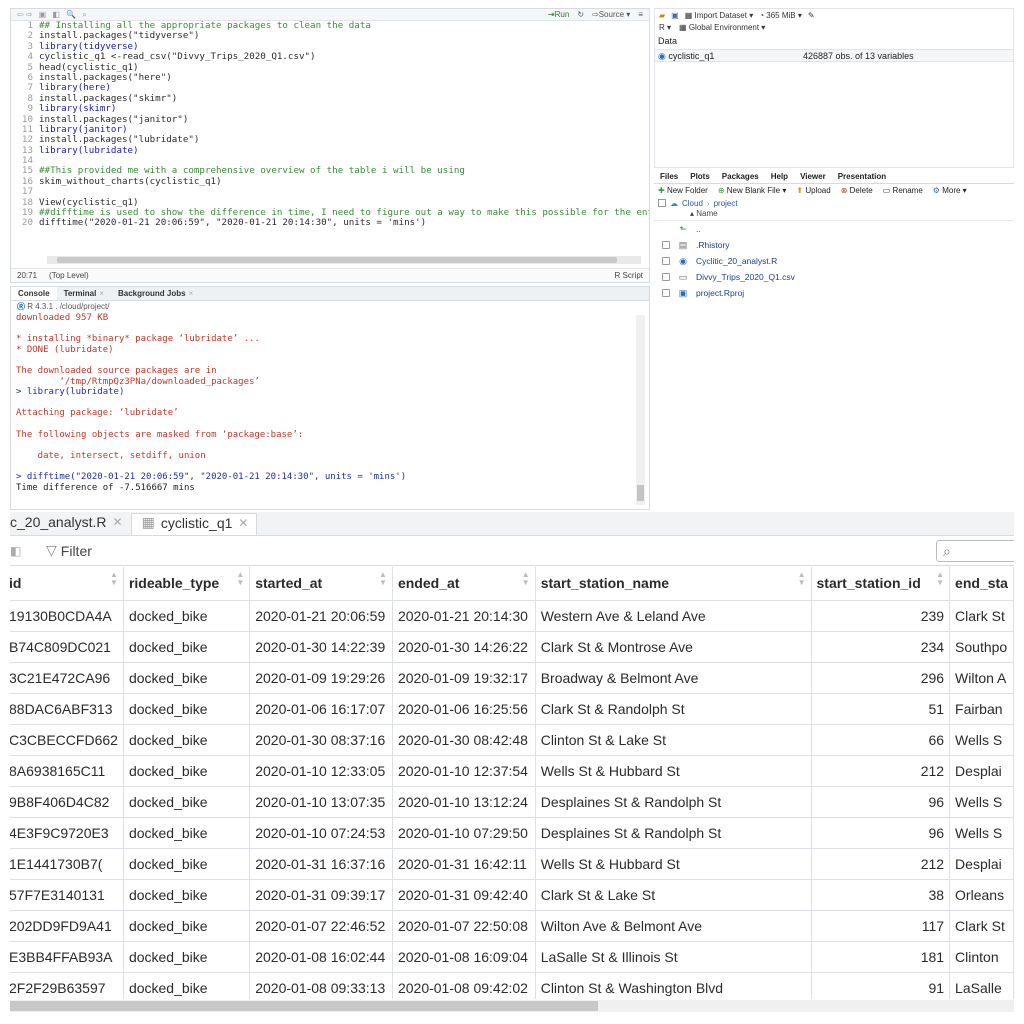  I want to click on grid-horizontal-scrollbar, so click(512, 1006).